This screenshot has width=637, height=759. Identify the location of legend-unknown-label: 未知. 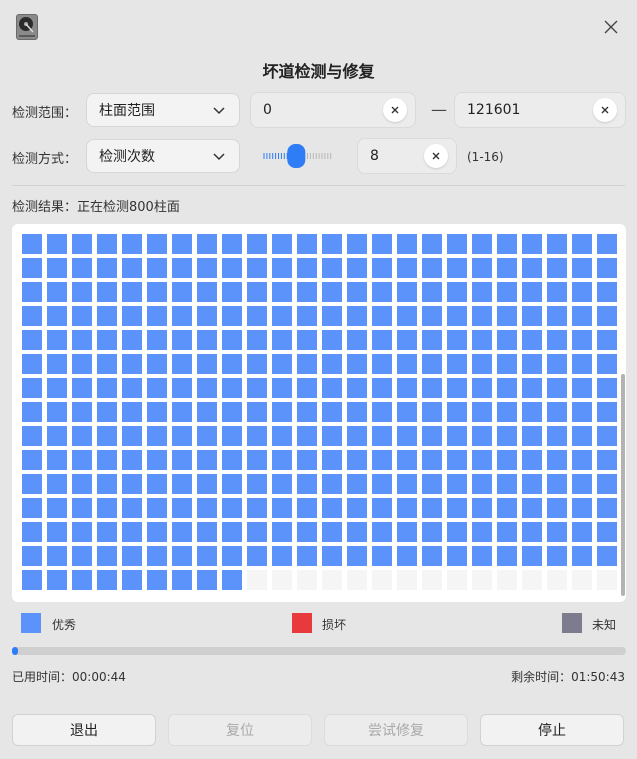
(604, 625).